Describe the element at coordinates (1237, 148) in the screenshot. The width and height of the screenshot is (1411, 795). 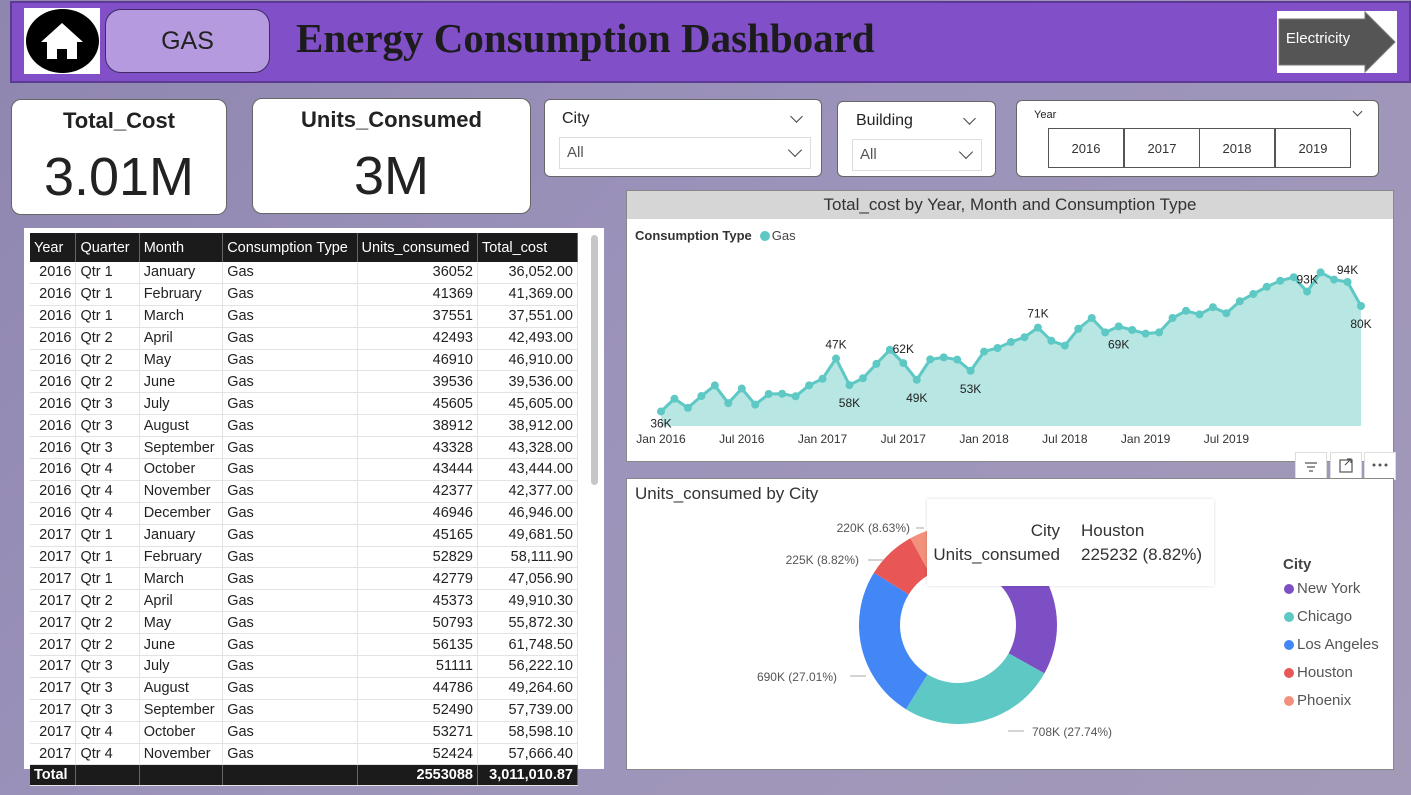
I see `year-button-2018: 2018` at that location.